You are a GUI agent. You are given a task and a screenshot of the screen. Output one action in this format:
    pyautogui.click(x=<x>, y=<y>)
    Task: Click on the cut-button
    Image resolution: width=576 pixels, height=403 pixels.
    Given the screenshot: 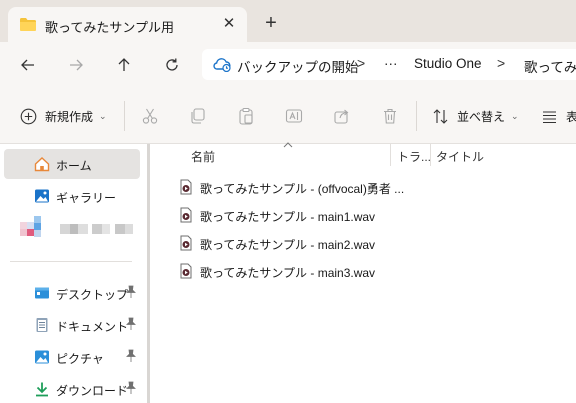 What is the action you would take?
    pyautogui.click(x=150, y=116)
    